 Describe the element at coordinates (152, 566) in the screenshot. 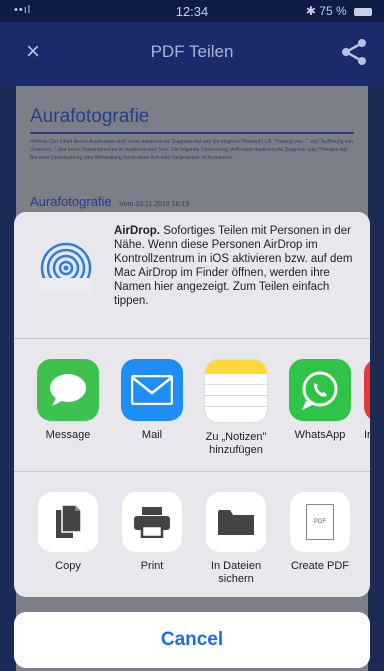

I see `action-label: Print` at that location.